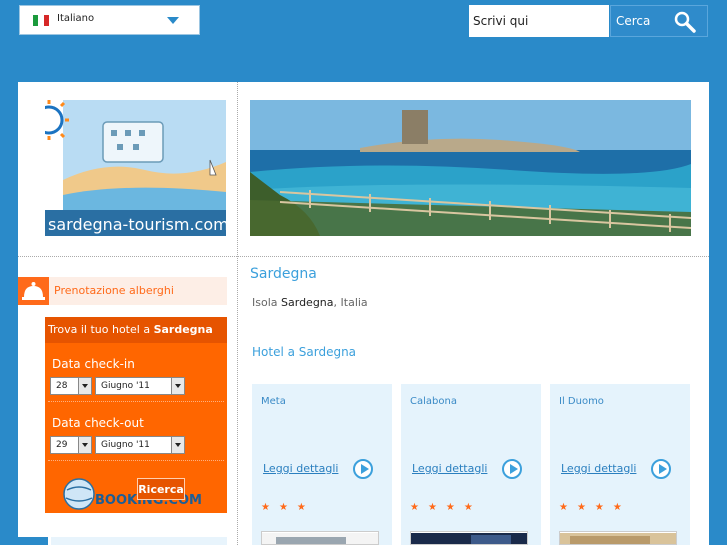 Image resolution: width=727 pixels, height=545 pixels. I want to click on checkin-day-select: 28, so click(71, 386).